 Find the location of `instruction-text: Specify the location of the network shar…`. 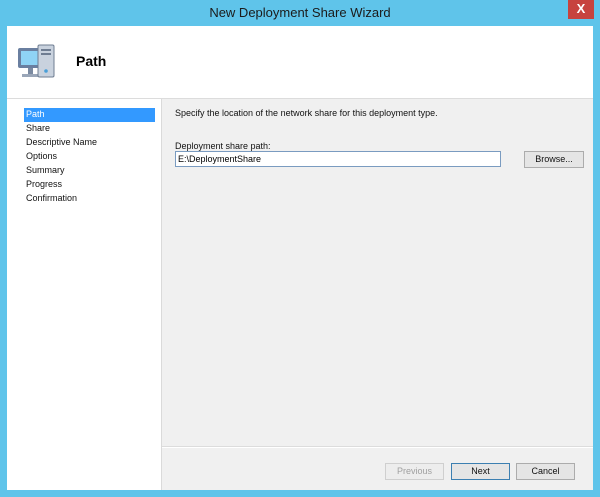

instruction-text: Specify the location of the network shar… is located at coordinates (306, 113).